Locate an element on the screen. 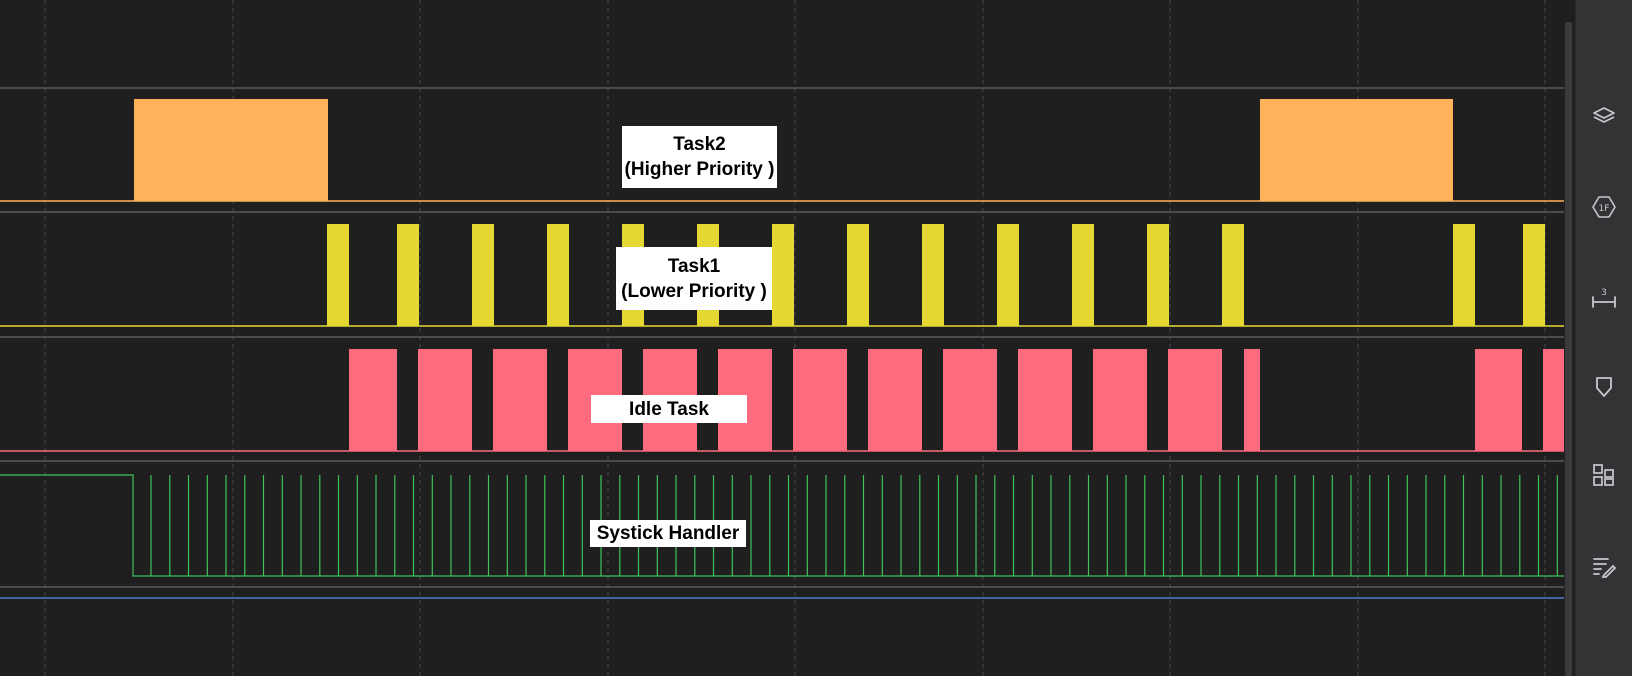 Image resolution: width=1632 pixels, height=676 pixels. right-toolbar: 1F 3 is located at coordinates (1603, 338).